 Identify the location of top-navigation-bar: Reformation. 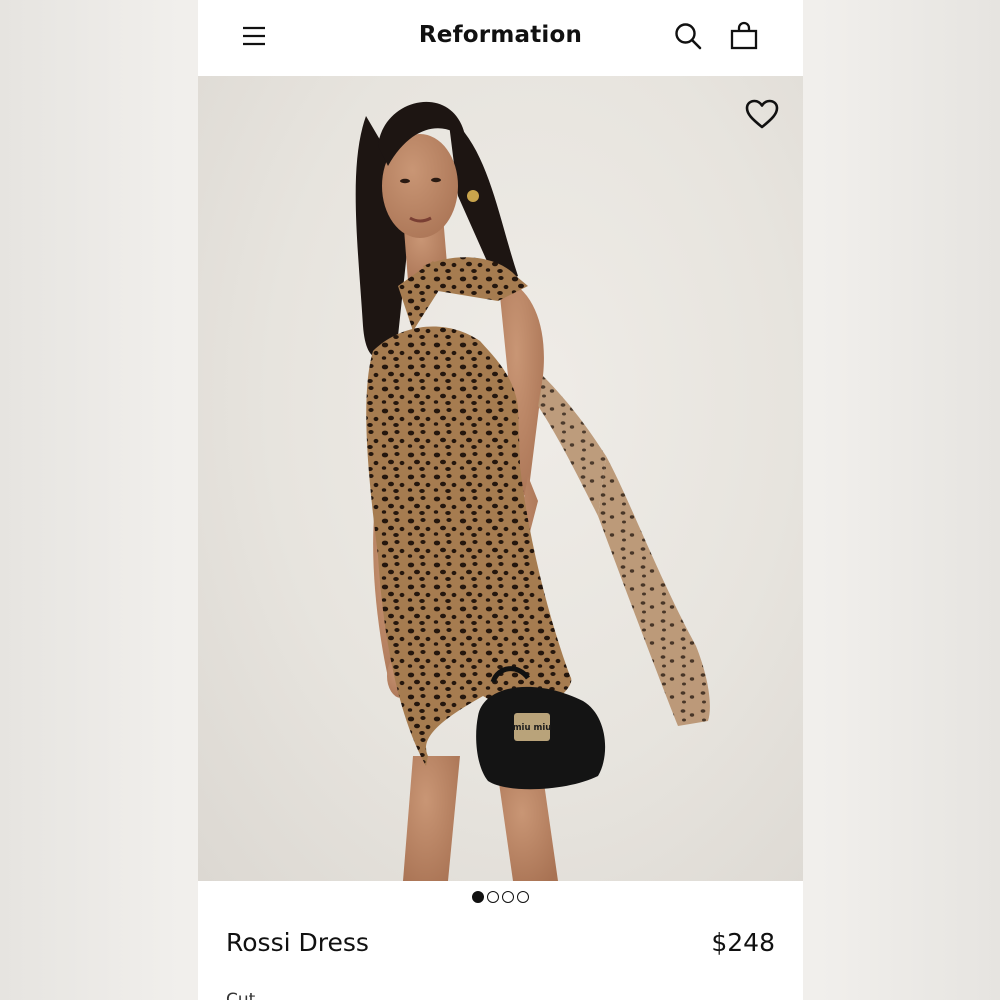
(500, 38).